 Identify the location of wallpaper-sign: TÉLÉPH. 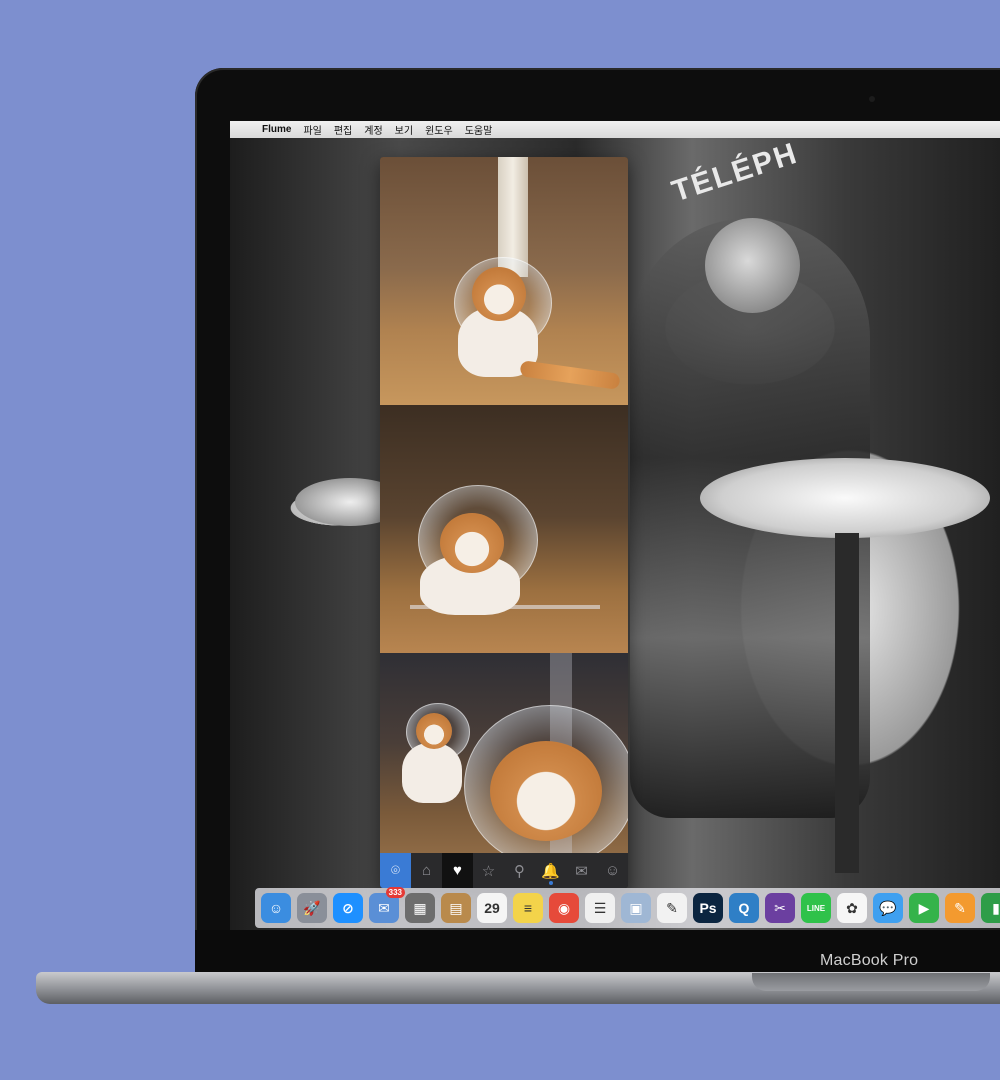
(735, 172).